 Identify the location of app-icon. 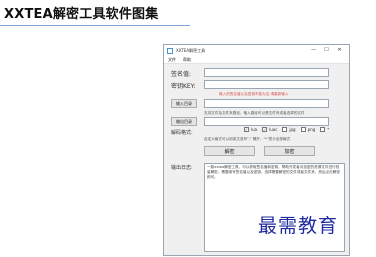
(170, 50).